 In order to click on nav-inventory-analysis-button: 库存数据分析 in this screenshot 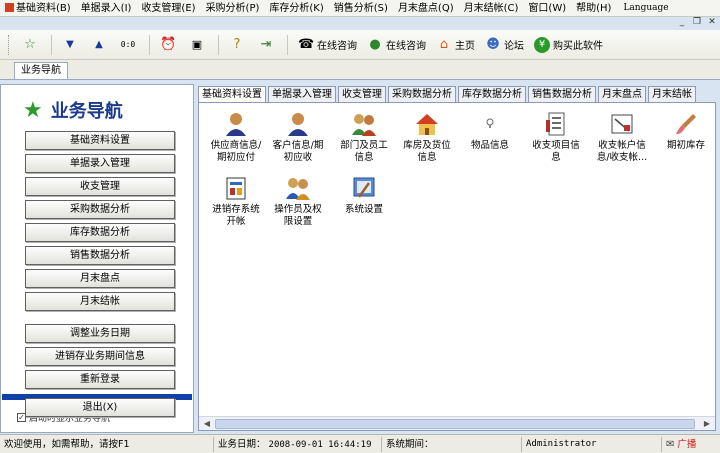, I will do `click(100, 232)`.